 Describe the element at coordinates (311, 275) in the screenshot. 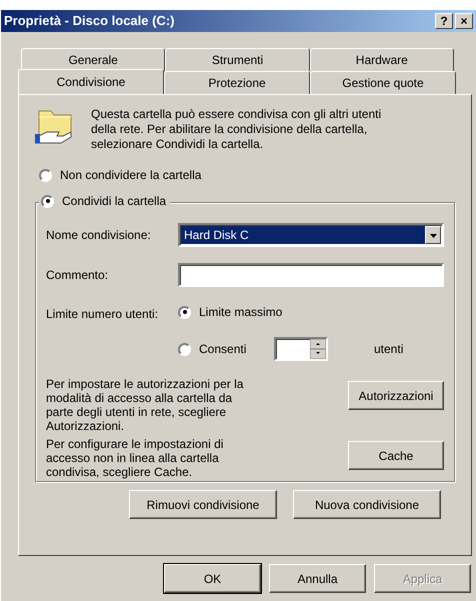

I see `comment-field` at that location.